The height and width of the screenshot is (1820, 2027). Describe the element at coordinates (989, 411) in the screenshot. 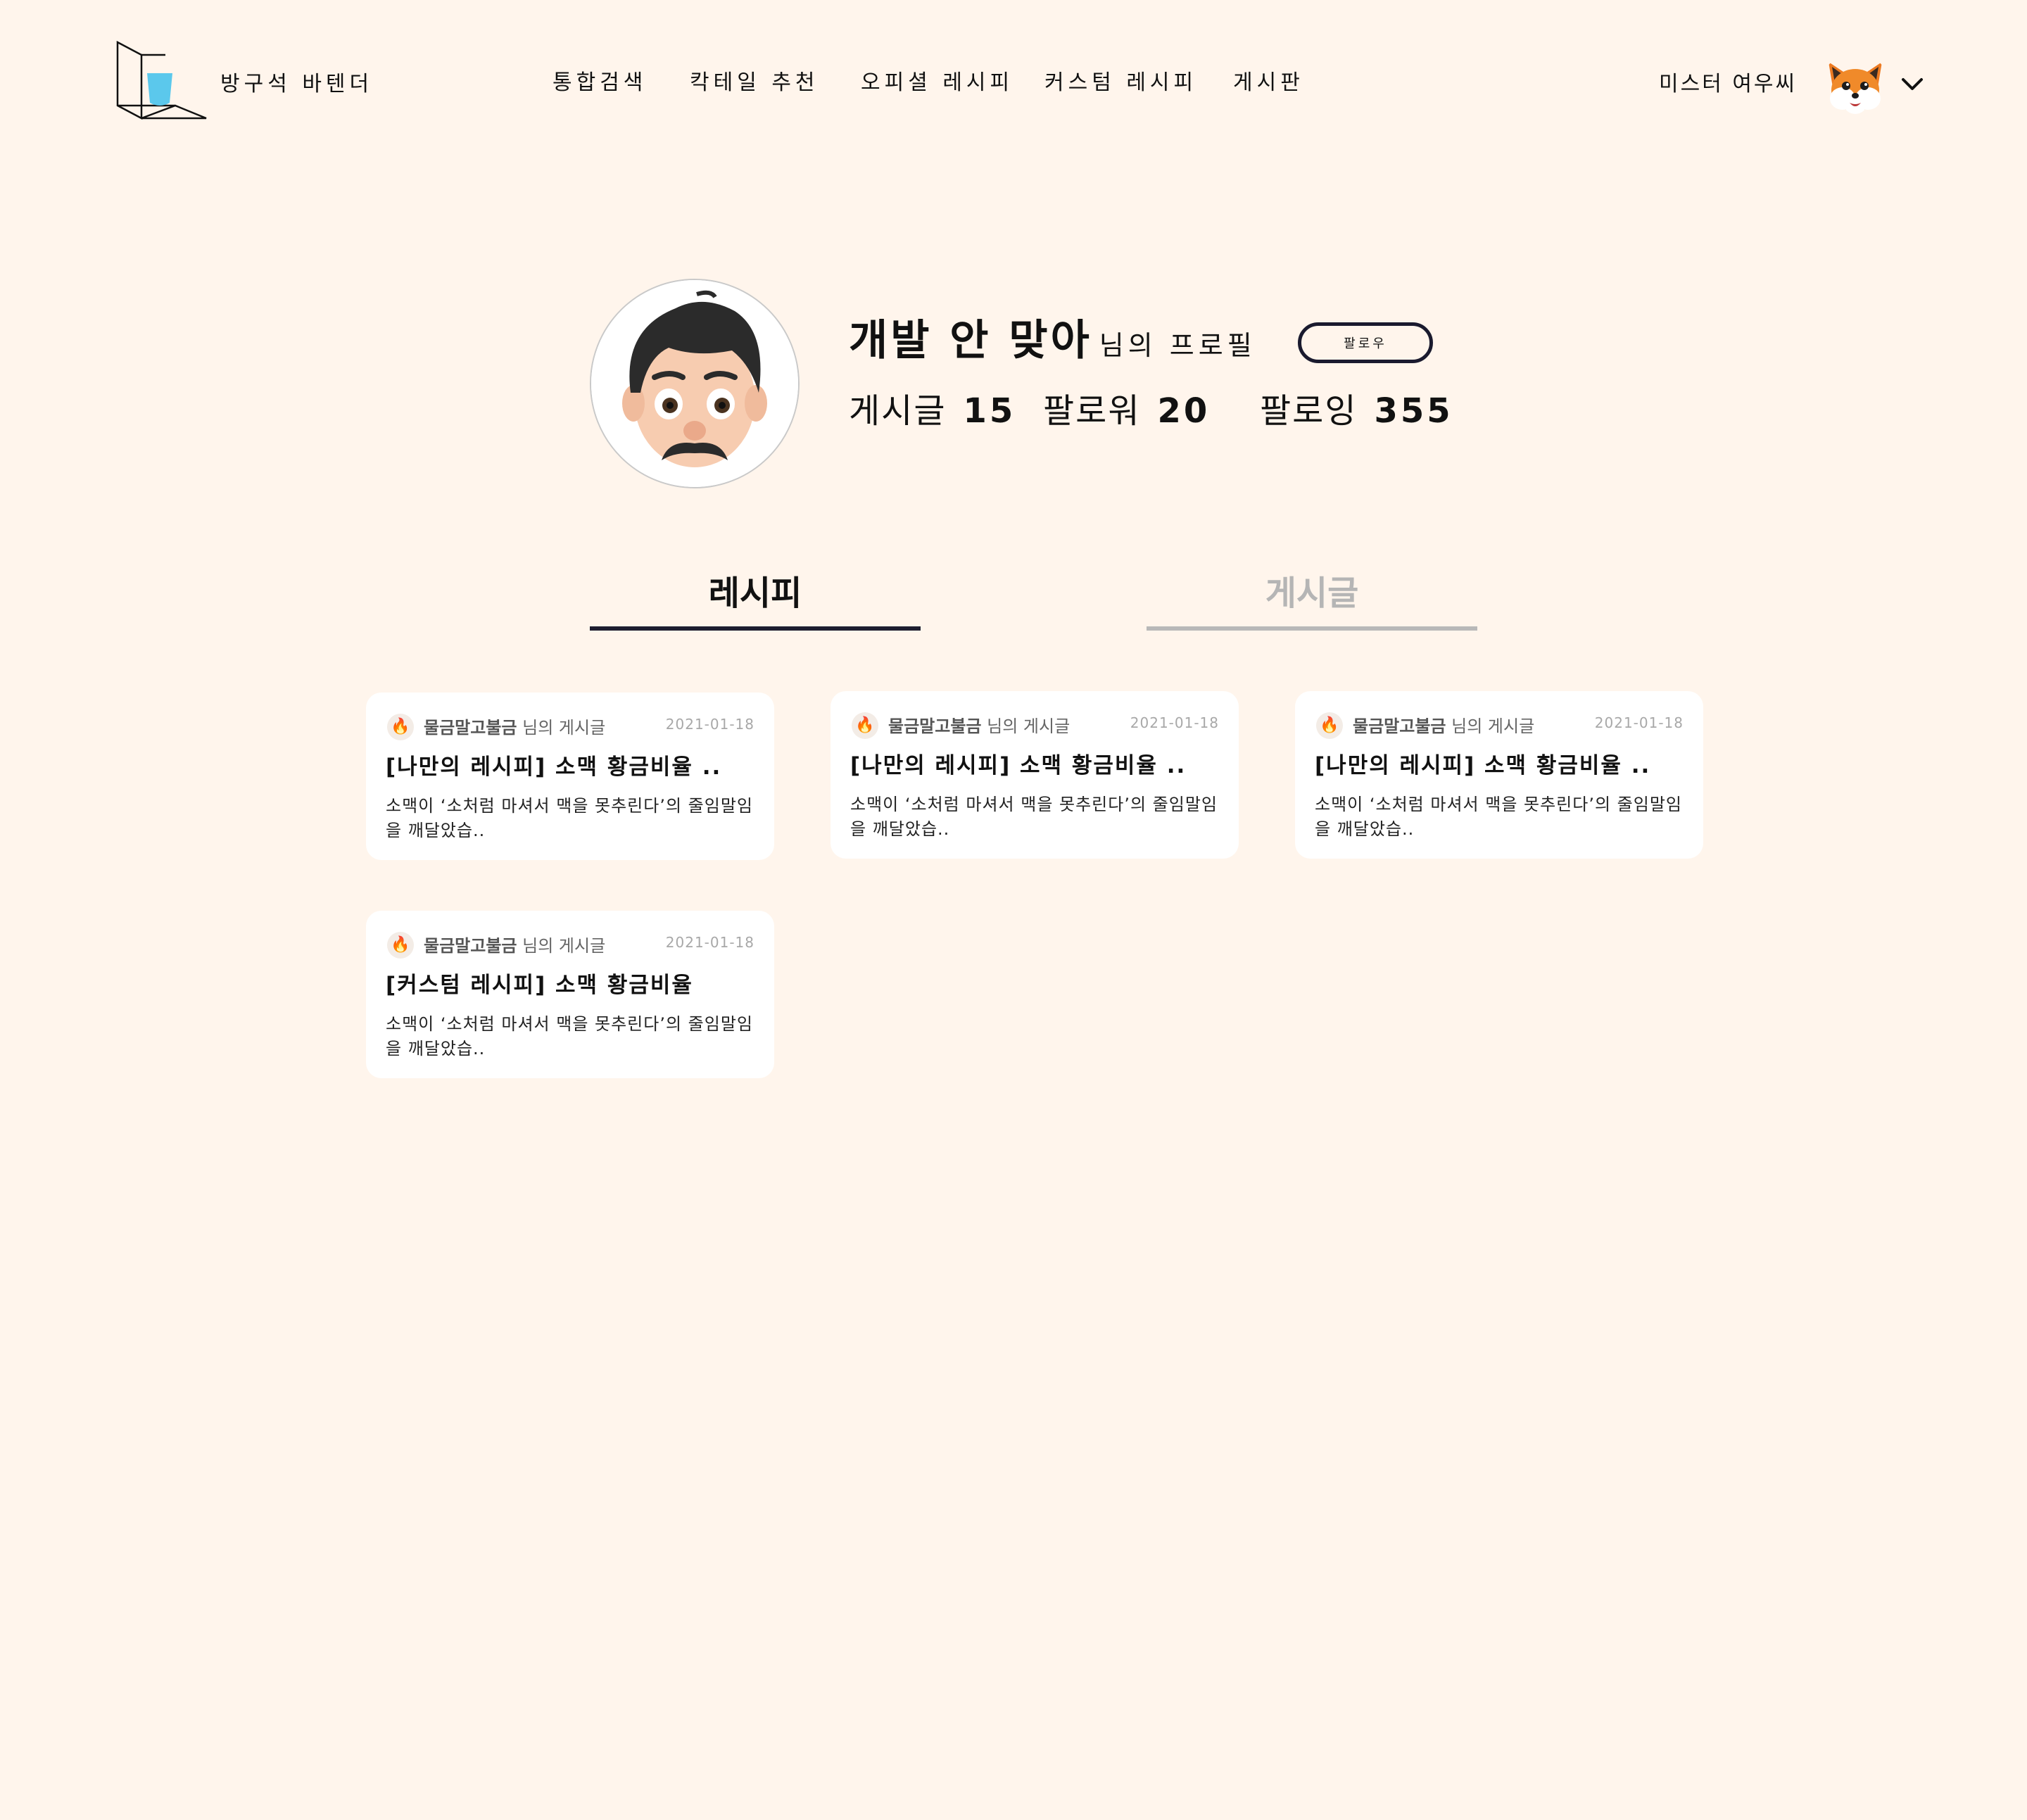

I see `stat-posts-value: 15` at that location.